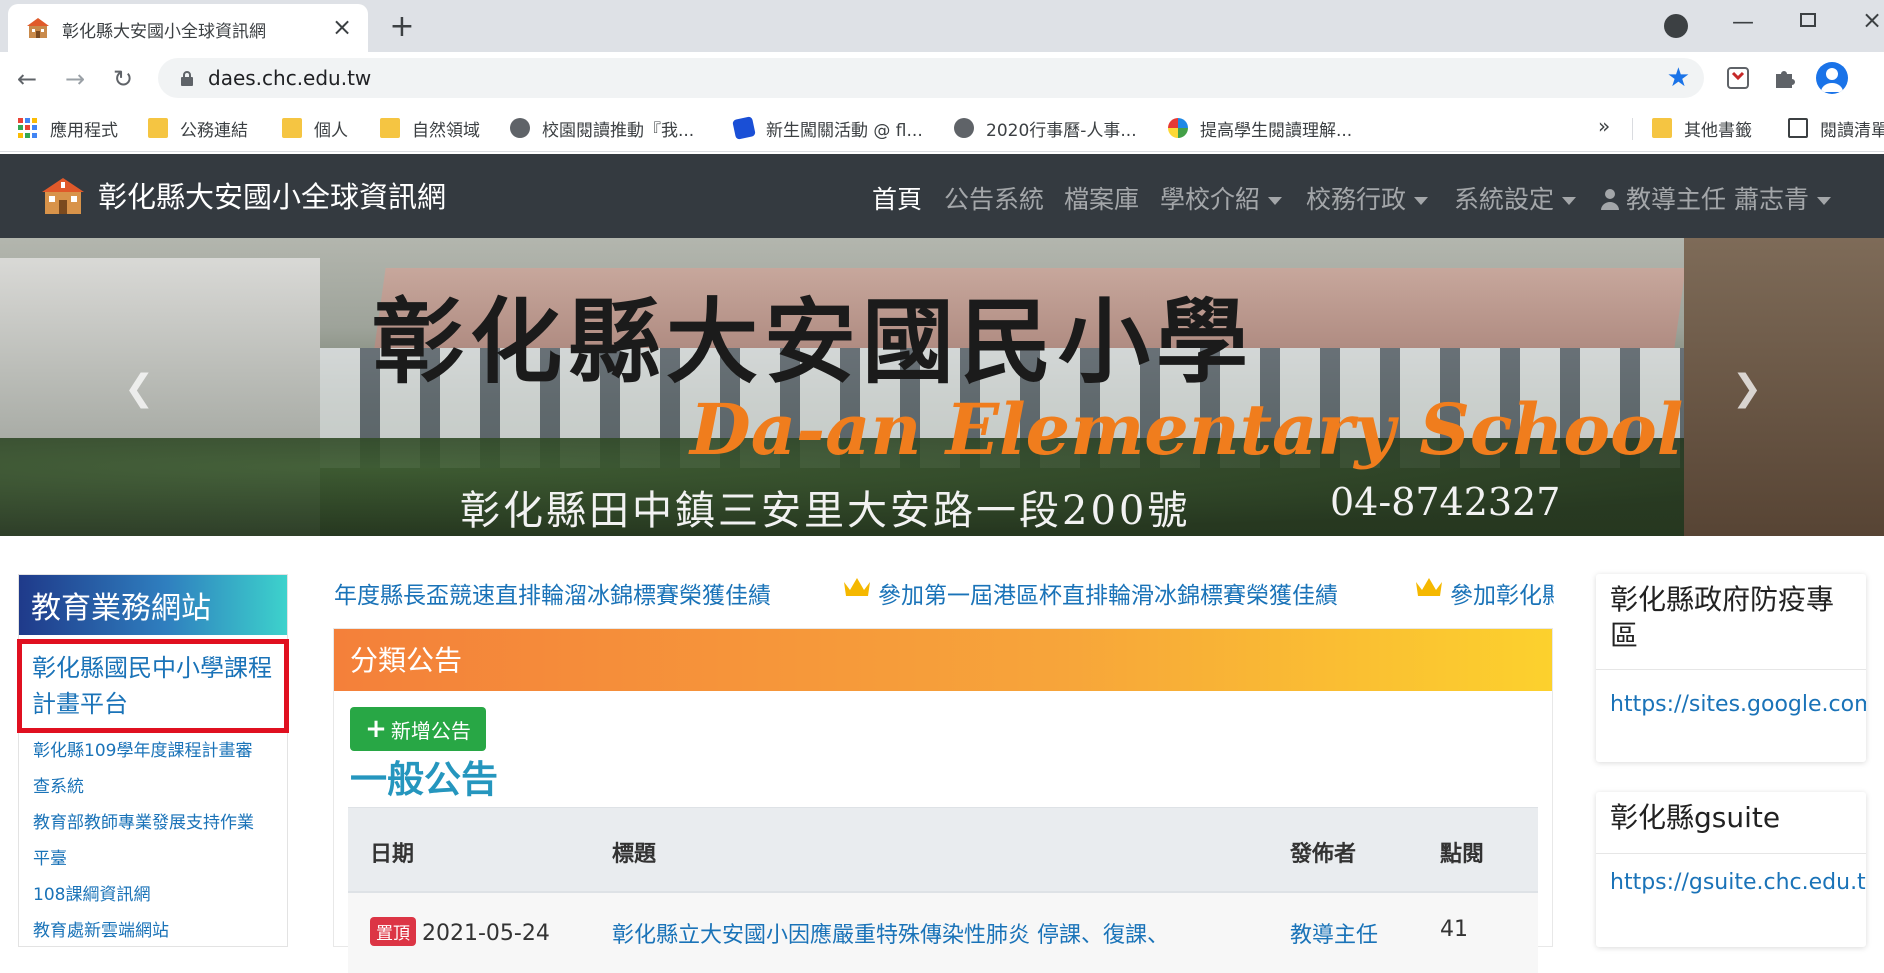 This screenshot has height=973, width=1884. What do you see at coordinates (1678, 78) in the screenshot?
I see `bookmark-star-icon: ★` at bounding box center [1678, 78].